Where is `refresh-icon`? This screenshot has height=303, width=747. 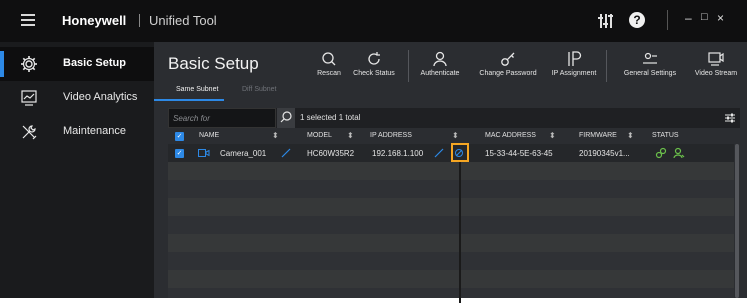
refresh-icon is located at coordinates (374, 58).